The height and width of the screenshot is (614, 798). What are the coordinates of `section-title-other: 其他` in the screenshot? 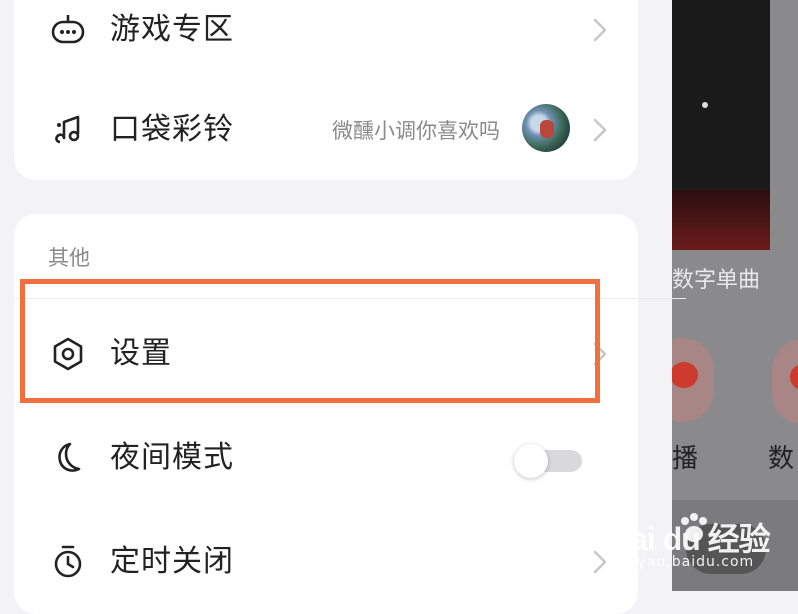 It's located at (69, 258).